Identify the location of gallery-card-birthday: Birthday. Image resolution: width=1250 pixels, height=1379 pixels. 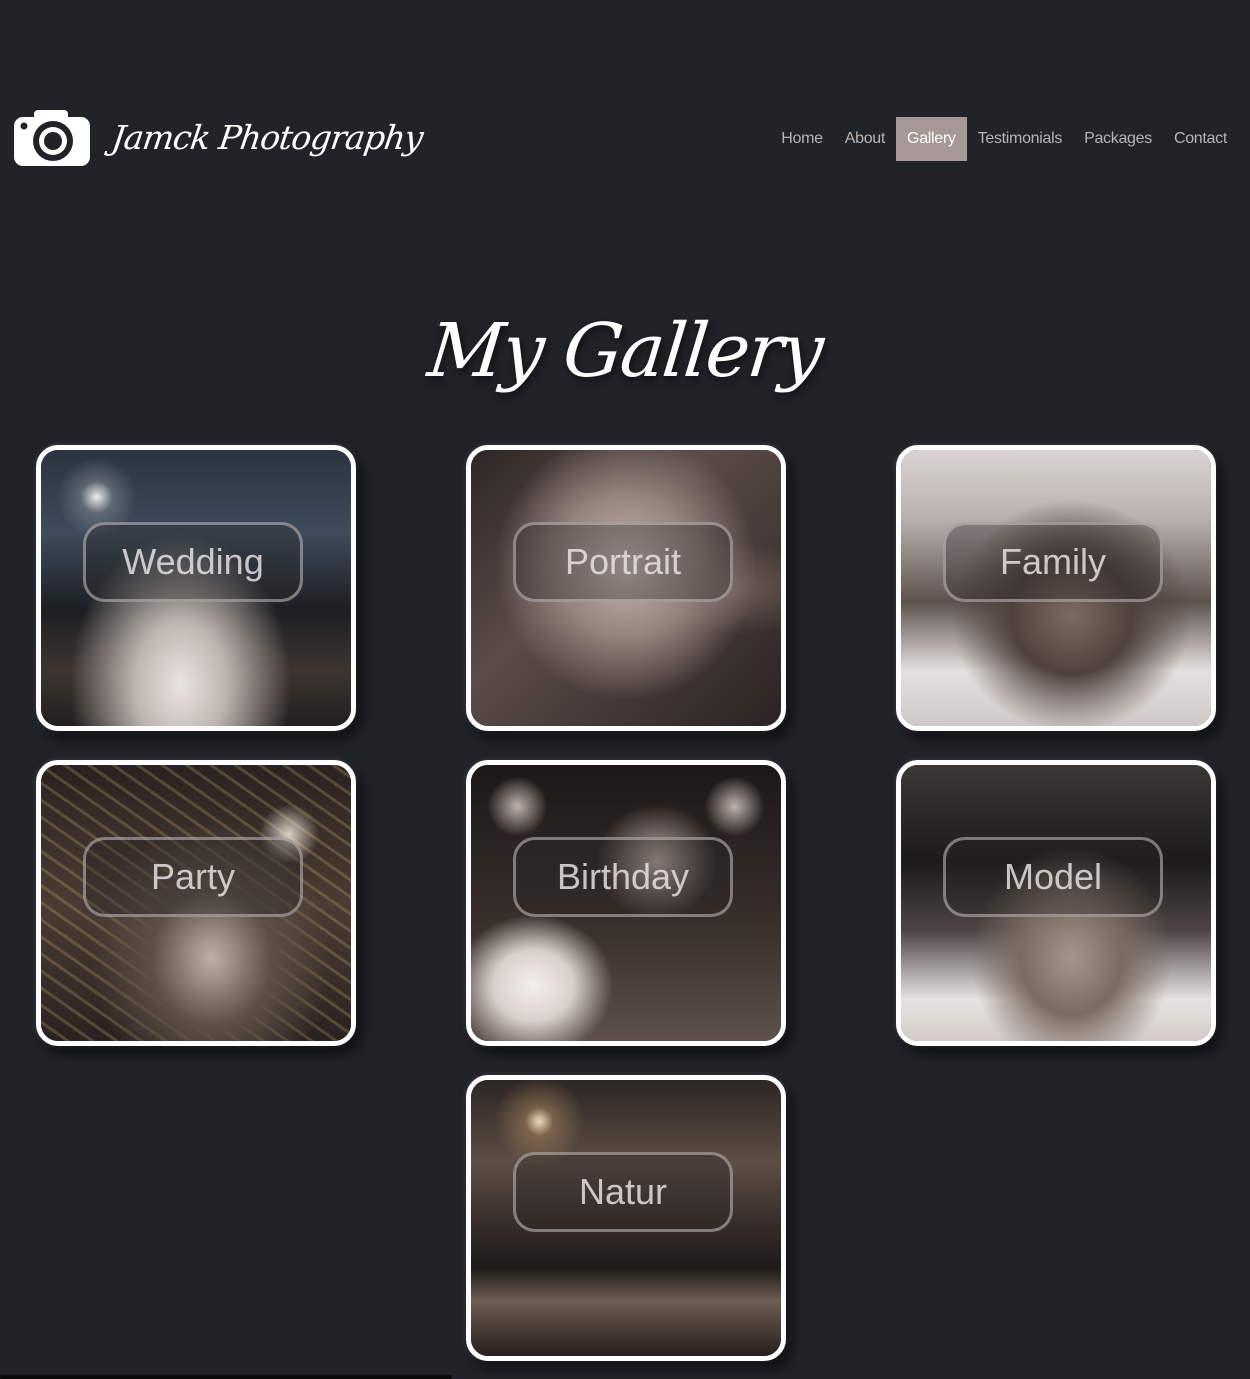
(626, 903).